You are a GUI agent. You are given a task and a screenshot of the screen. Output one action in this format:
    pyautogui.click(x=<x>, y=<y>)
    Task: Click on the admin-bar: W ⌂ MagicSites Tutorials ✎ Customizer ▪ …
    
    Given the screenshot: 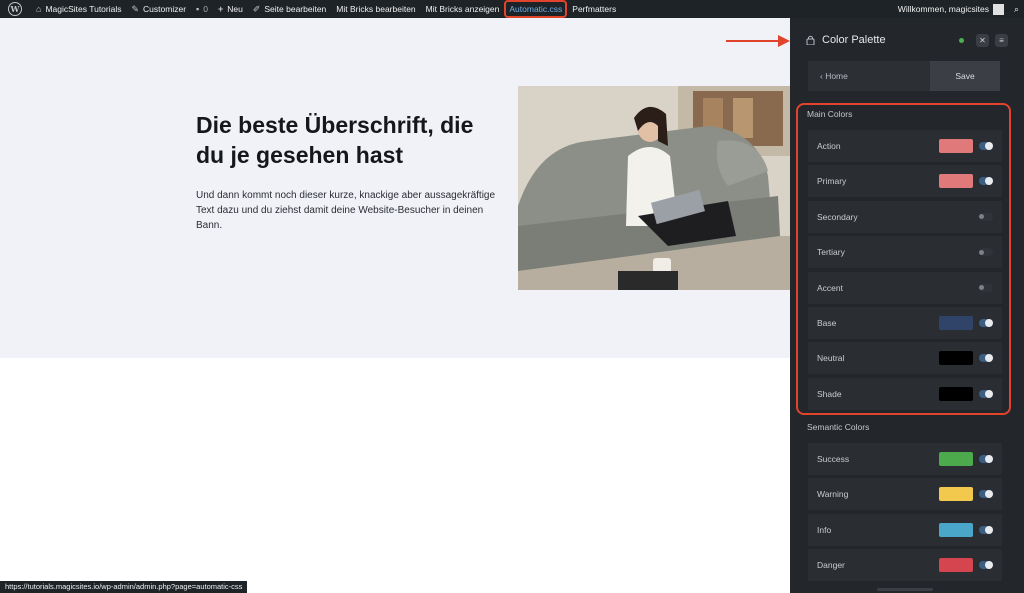 What is the action you would take?
    pyautogui.click(x=512, y=9)
    